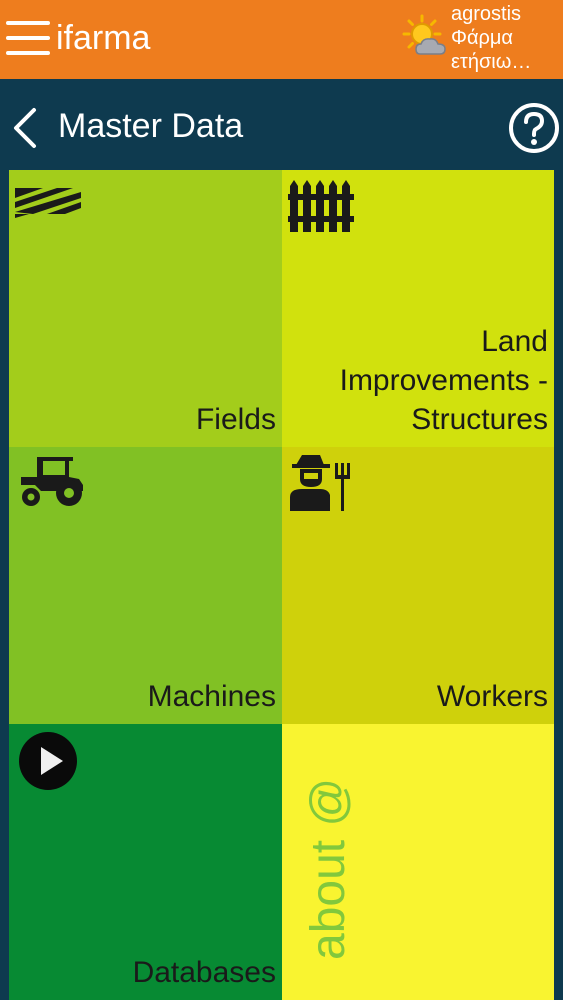 Image resolution: width=563 pixels, height=1000 pixels. Describe the element at coordinates (418, 308) in the screenshot. I see `tile-land-improvements: Land Improvements - Structures` at that location.